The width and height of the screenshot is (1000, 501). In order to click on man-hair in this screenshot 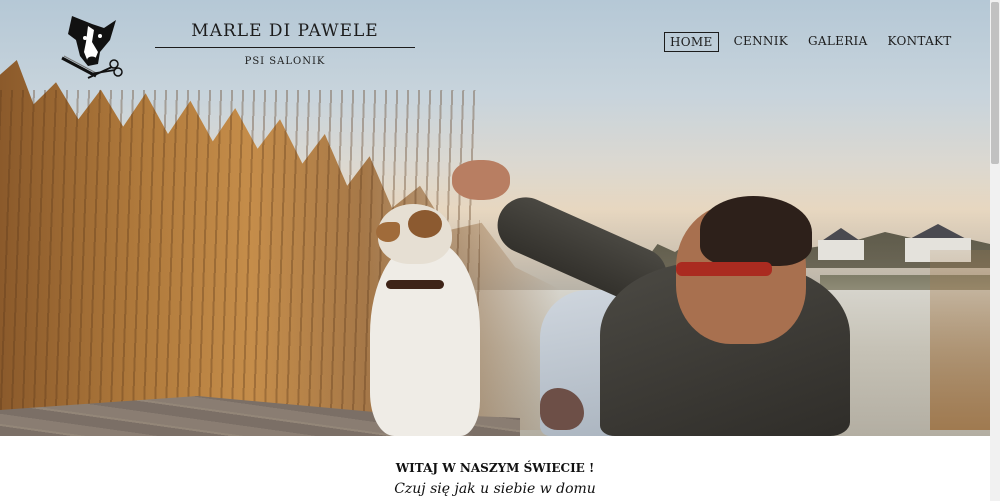, I will do `click(756, 231)`.